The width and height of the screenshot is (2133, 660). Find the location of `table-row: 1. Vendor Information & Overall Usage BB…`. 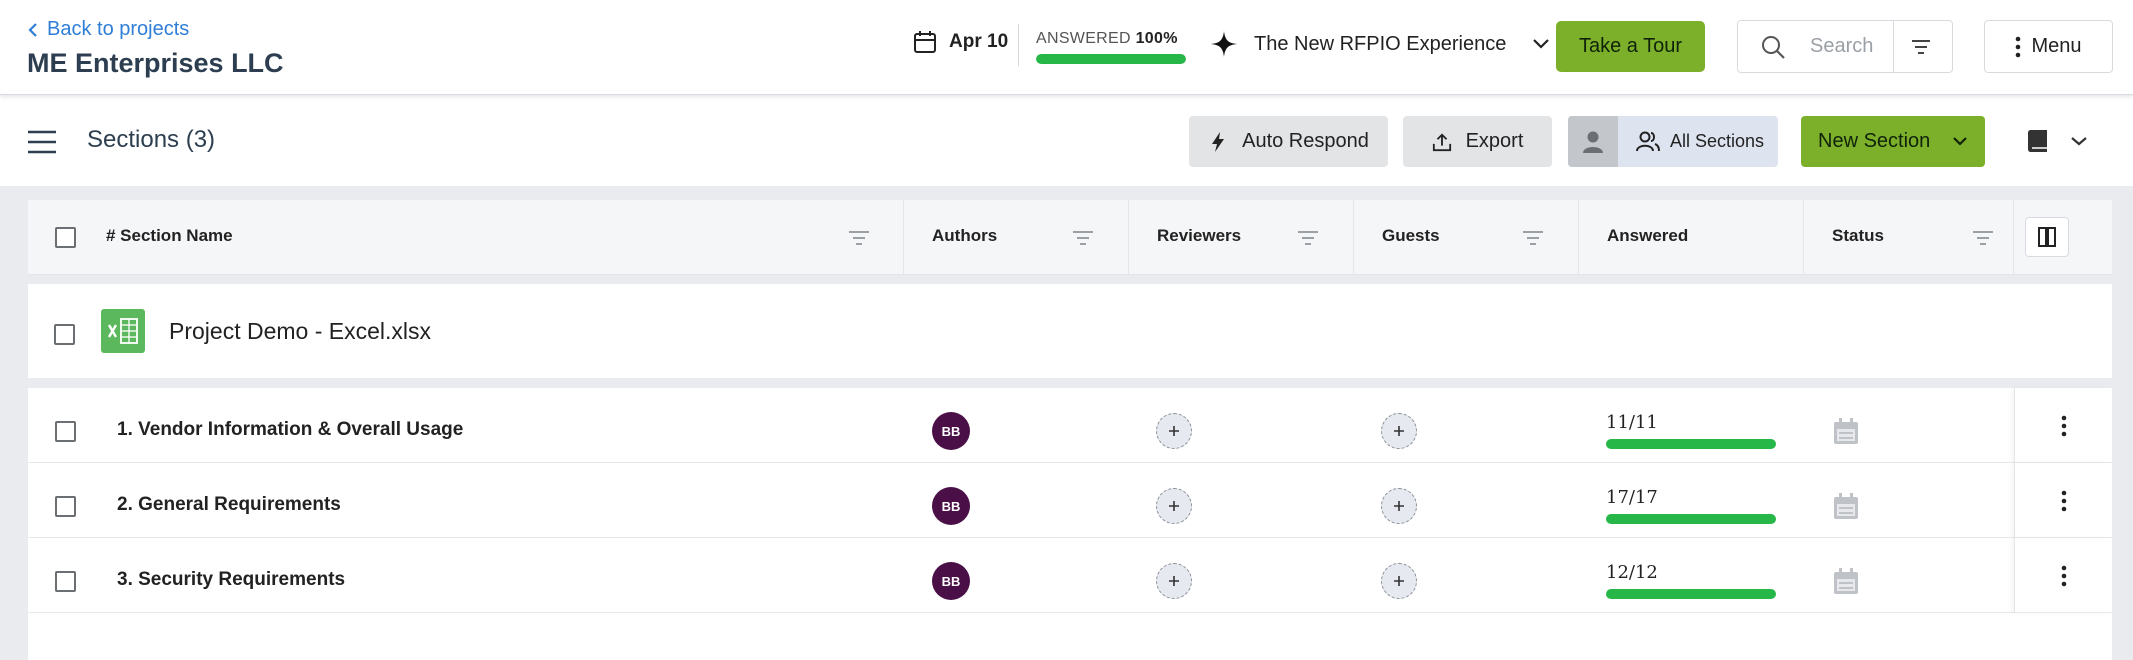

table-row: 1. Vendor Information & Overall Usage BB… is located at coordinates (1070, 425).